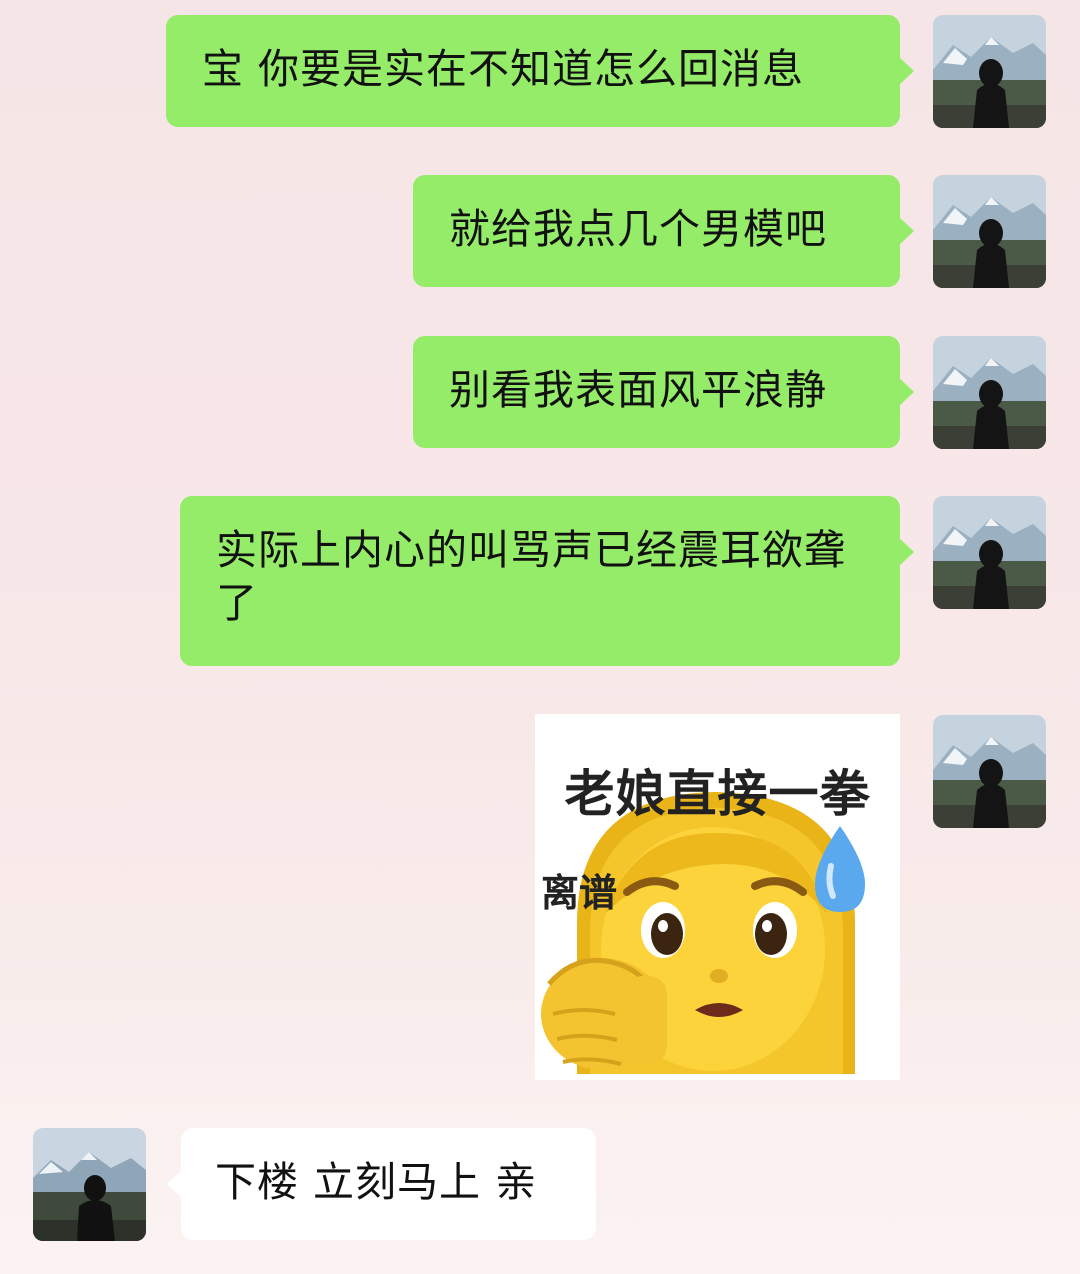  What do you see at coordinates (503, 69) in the screenshot?
I see `message-text: 宝 你要是实在不知道怎么回消息` at bounding box center [503, 69].